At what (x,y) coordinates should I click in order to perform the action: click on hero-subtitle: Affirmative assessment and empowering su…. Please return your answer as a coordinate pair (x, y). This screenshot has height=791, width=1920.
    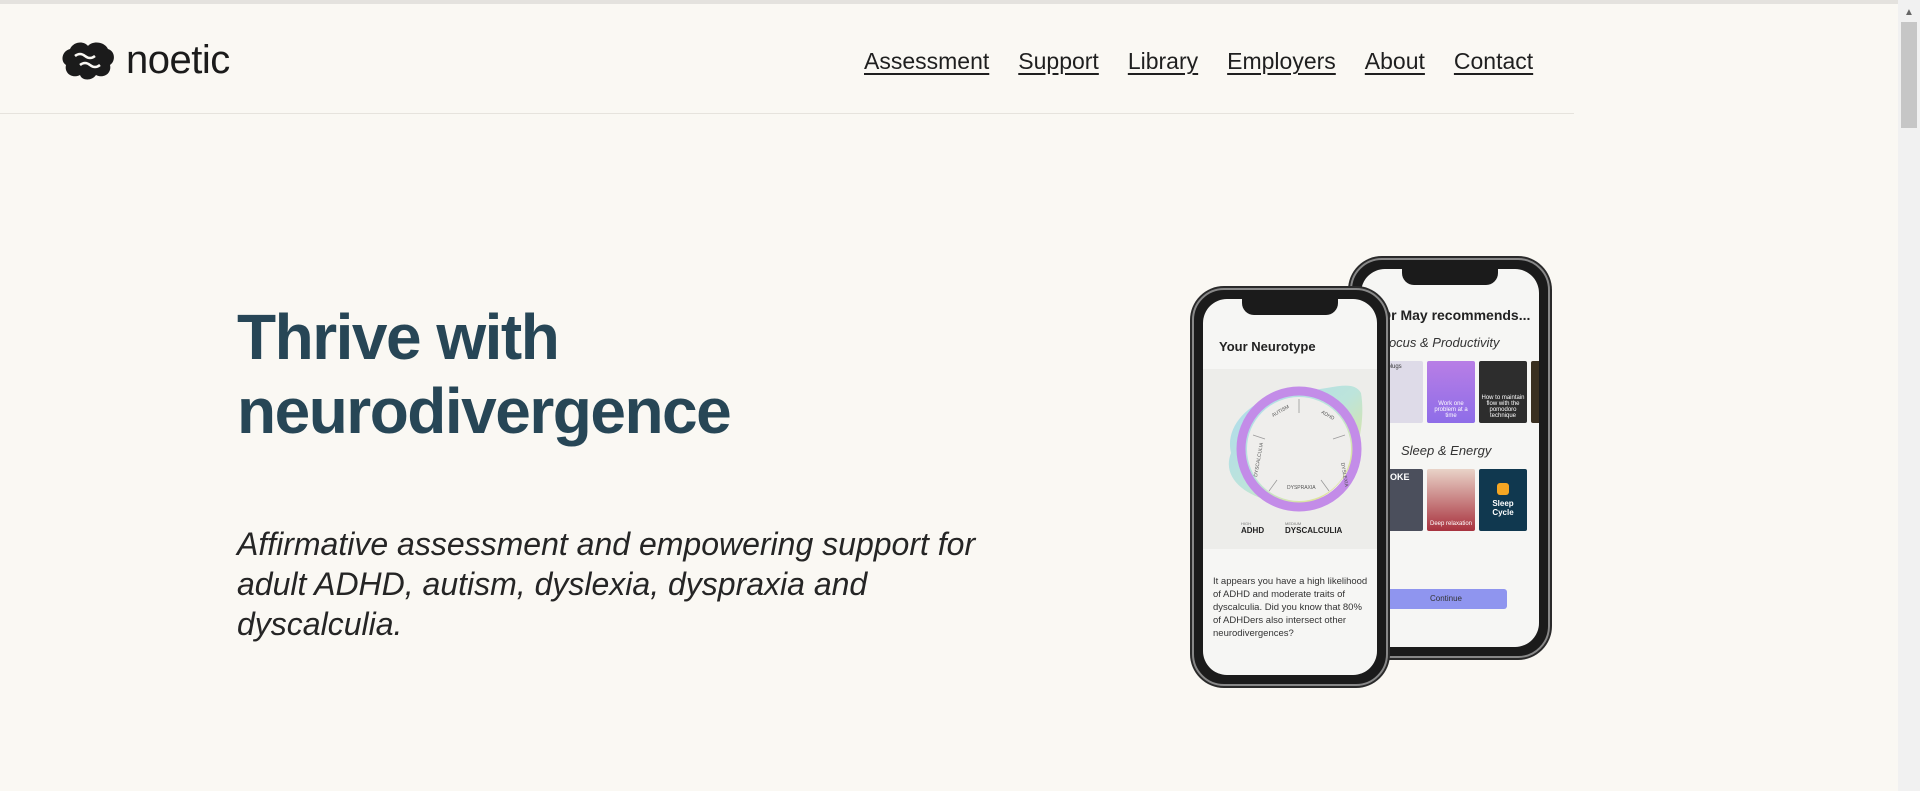
    Looking at the image, I should click on (606, 584).